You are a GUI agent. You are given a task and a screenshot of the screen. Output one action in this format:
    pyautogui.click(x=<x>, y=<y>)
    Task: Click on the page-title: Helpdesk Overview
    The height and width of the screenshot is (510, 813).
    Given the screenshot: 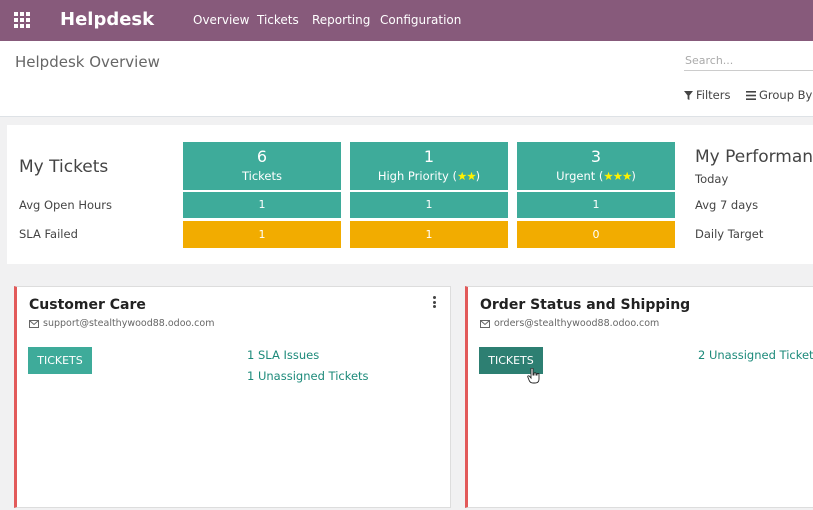 What is the action you would take?
    pyautogui.click(x=87, y=62)
    